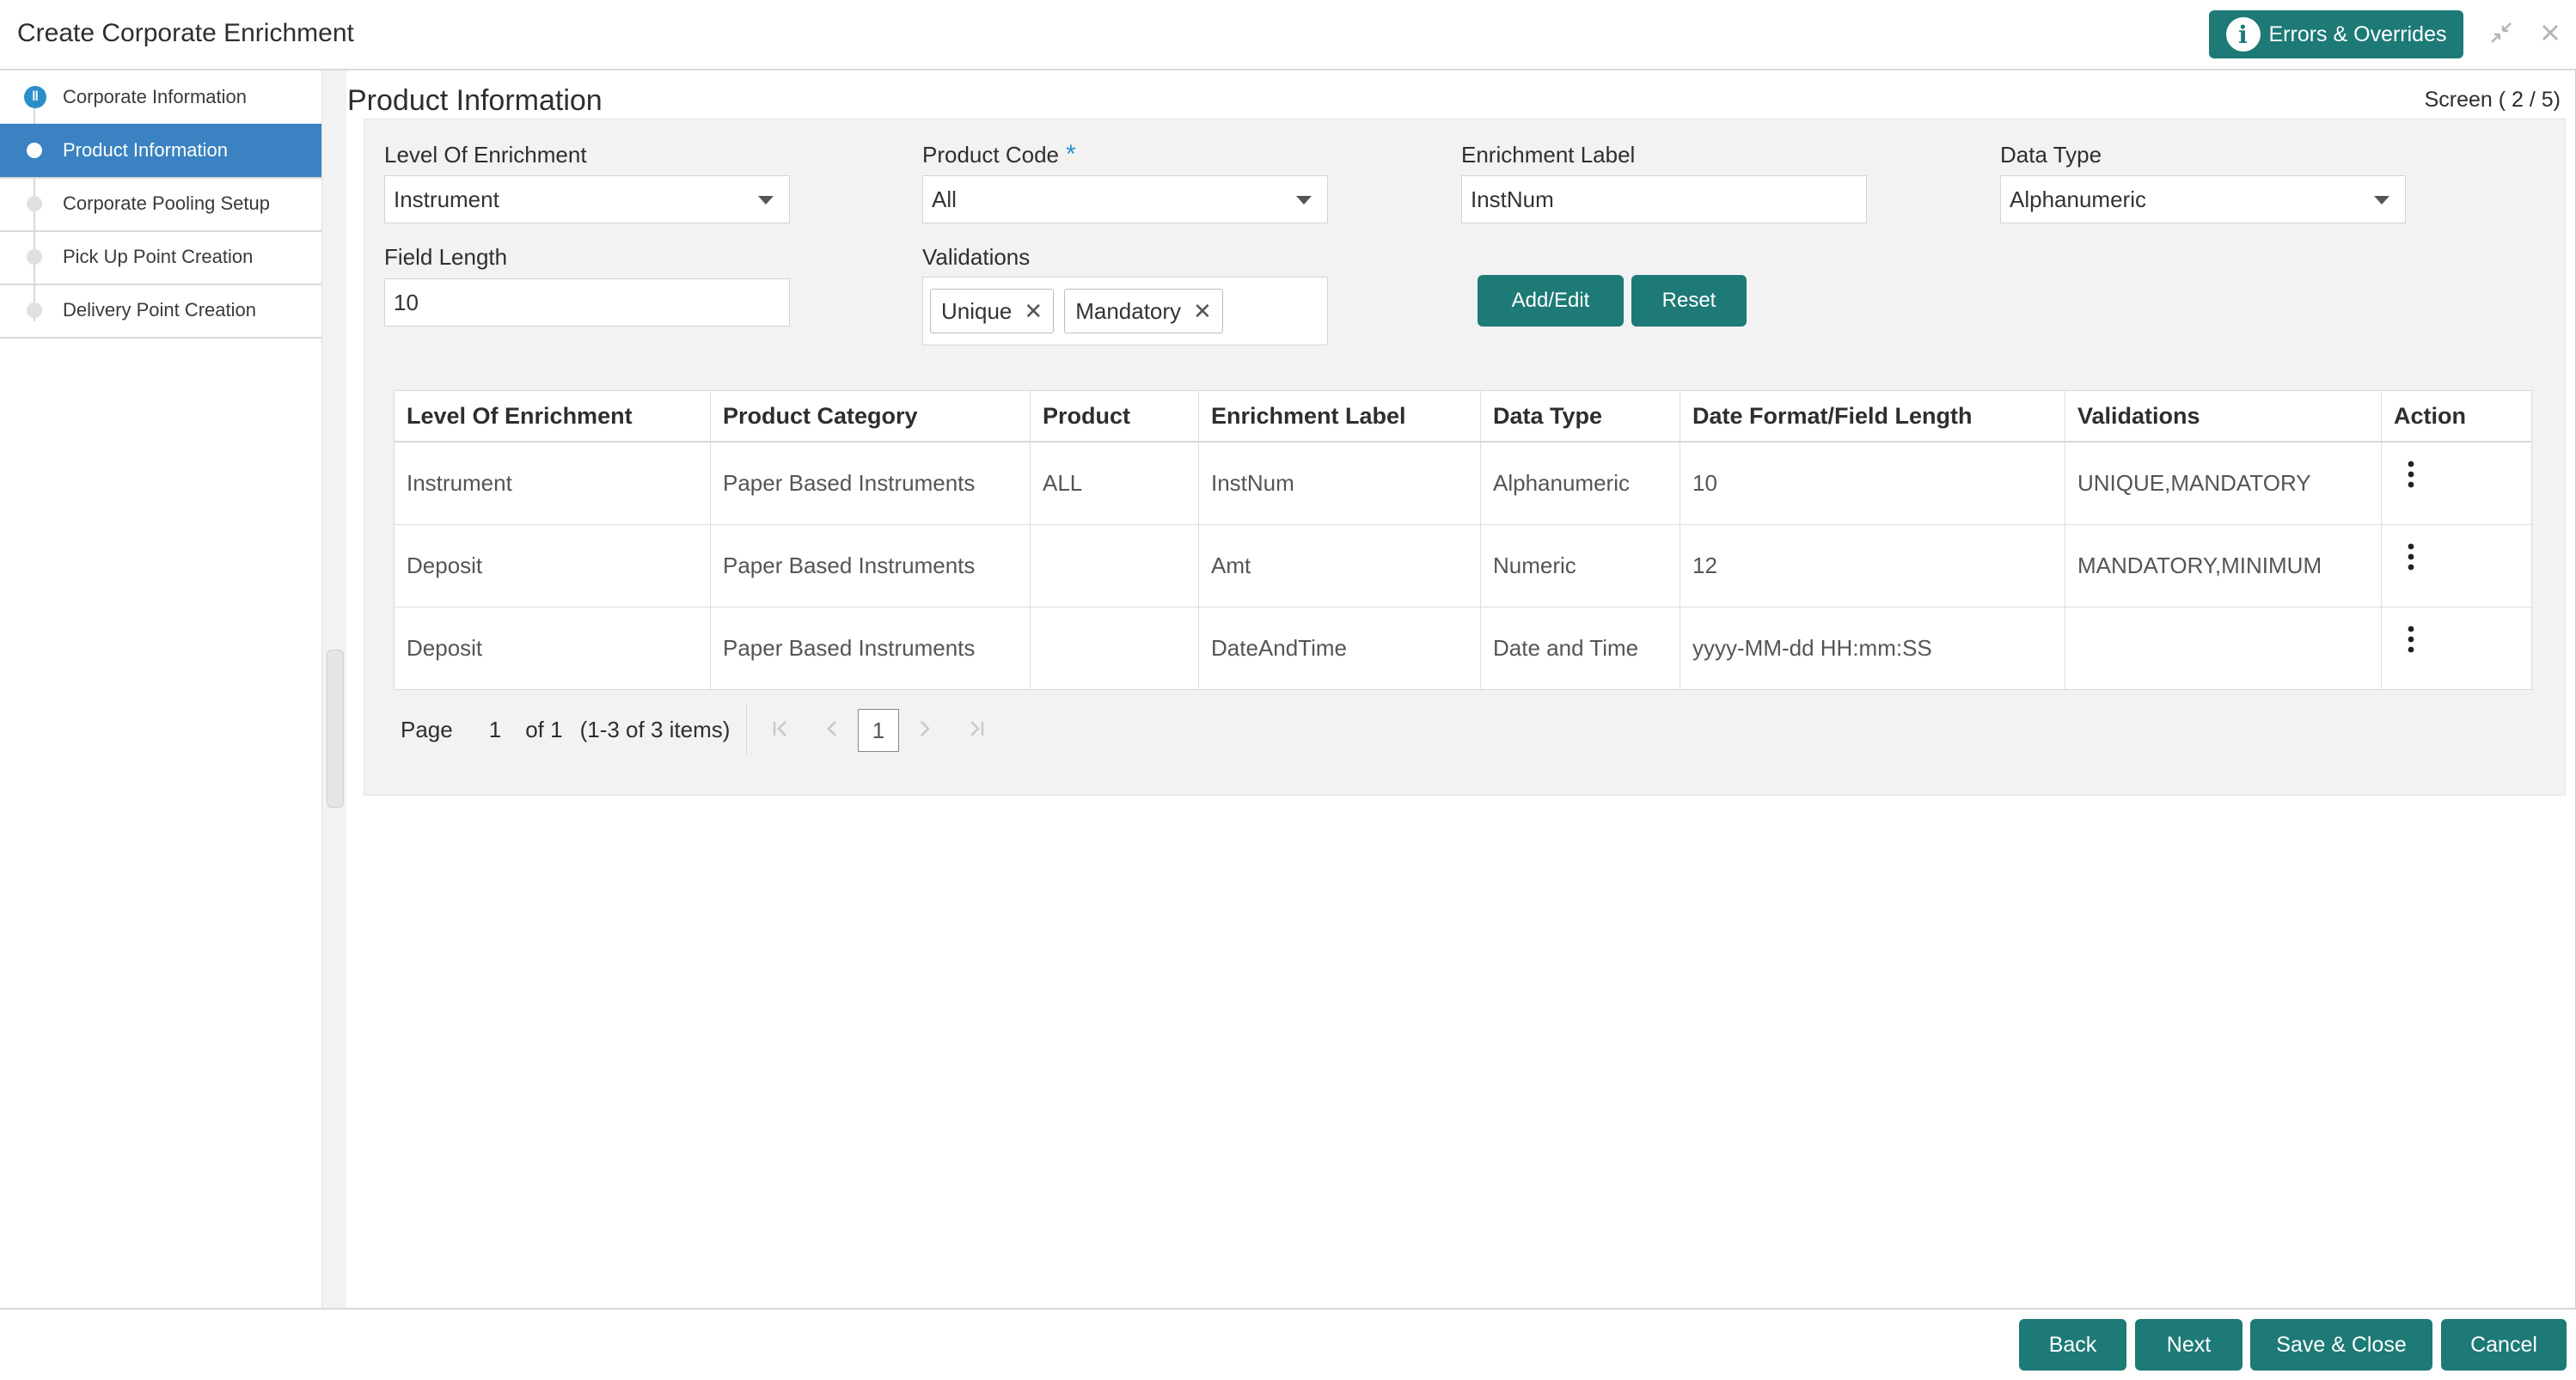  I want to click on validation-tag-mandatory: Mandatory ✕, so click(1143, 311).